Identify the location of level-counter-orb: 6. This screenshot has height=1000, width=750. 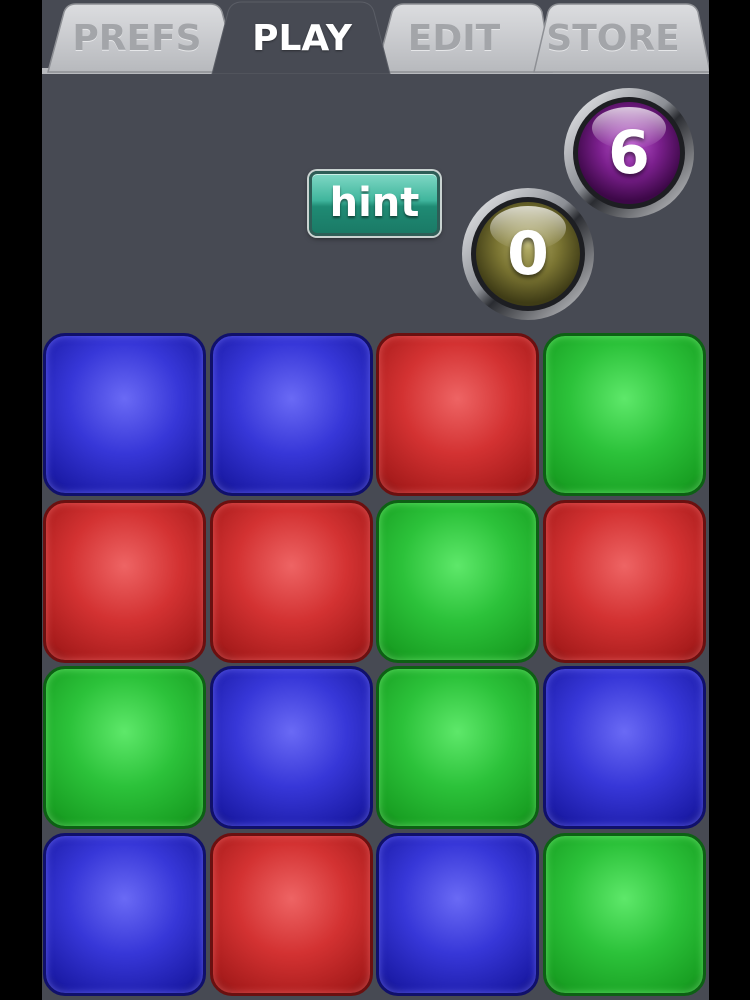
(629, 153).